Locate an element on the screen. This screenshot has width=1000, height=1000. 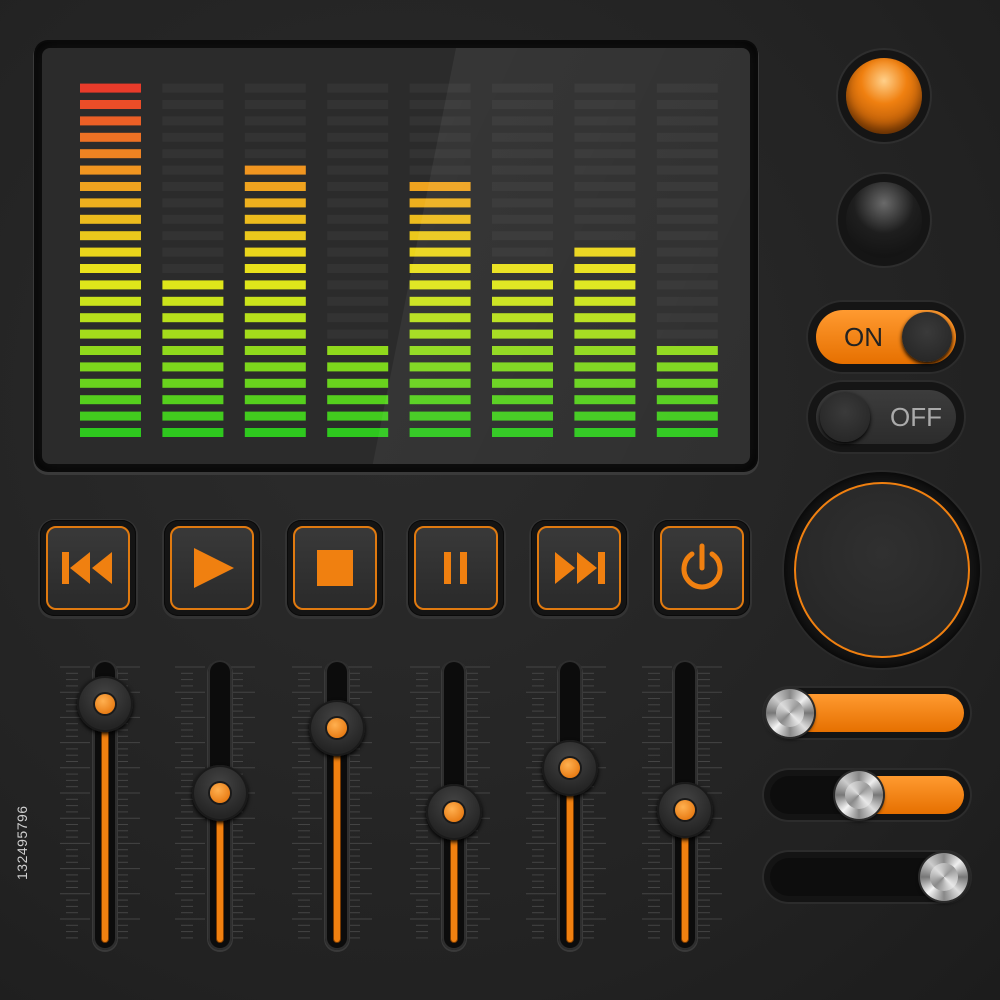
rotary-knob is located at coordinates (882, 570).